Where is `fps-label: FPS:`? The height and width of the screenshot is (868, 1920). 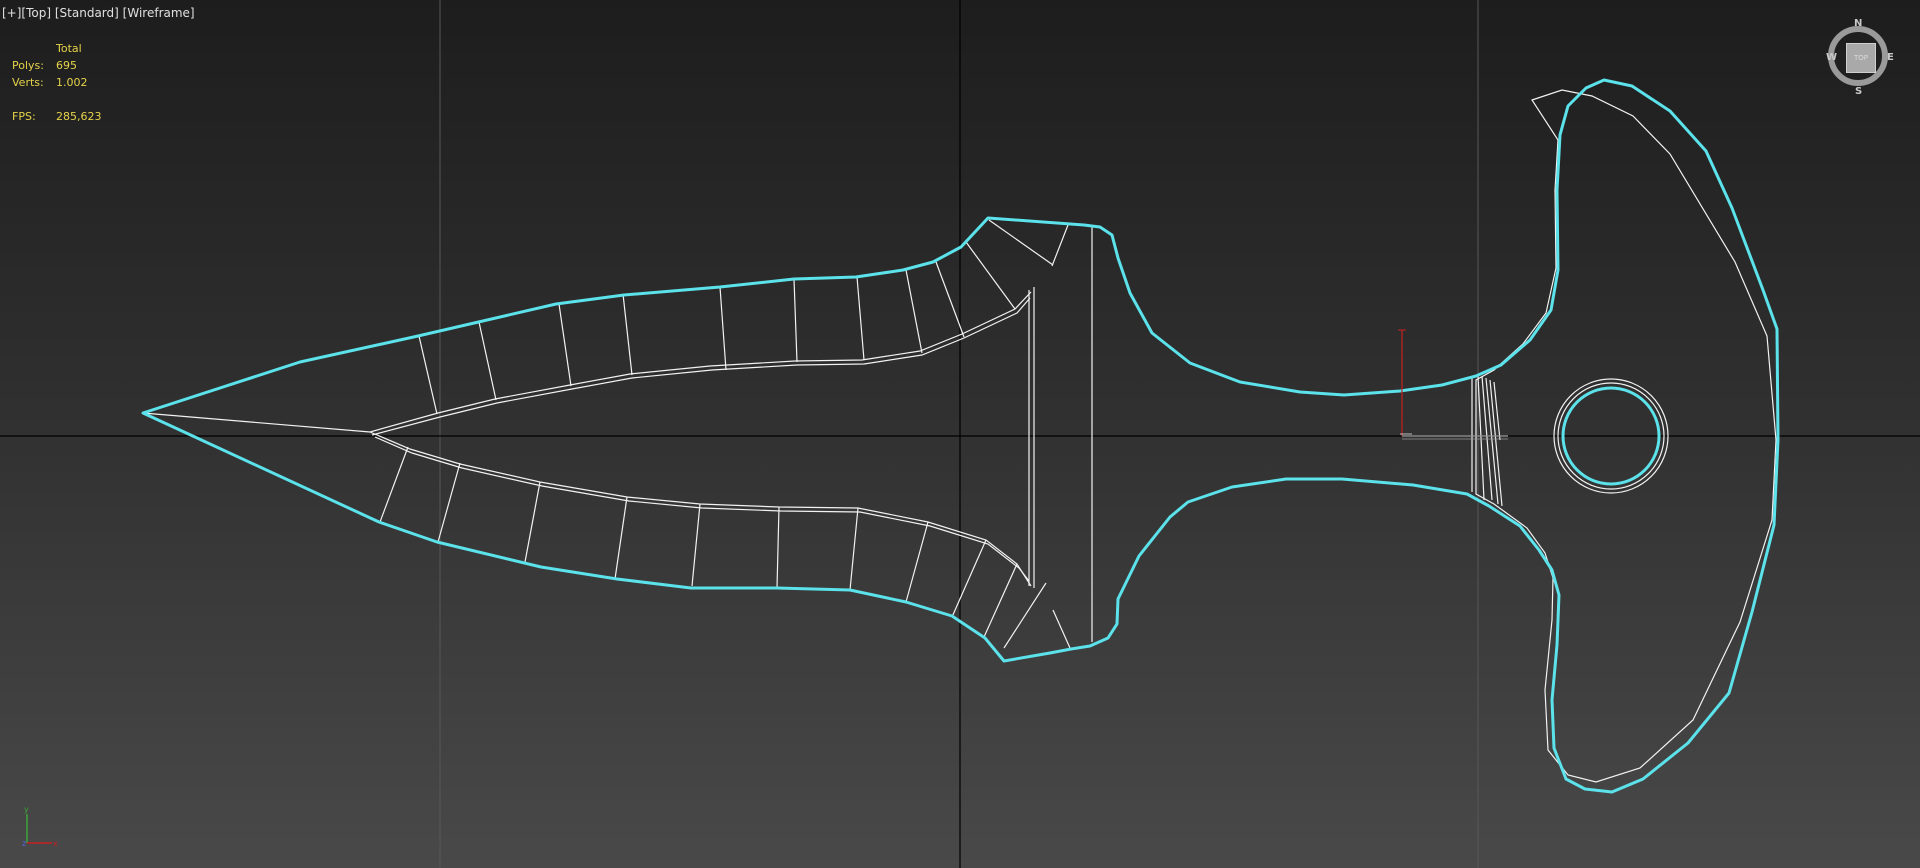 fps-label: FPS: is located at coordinates (24, 116).